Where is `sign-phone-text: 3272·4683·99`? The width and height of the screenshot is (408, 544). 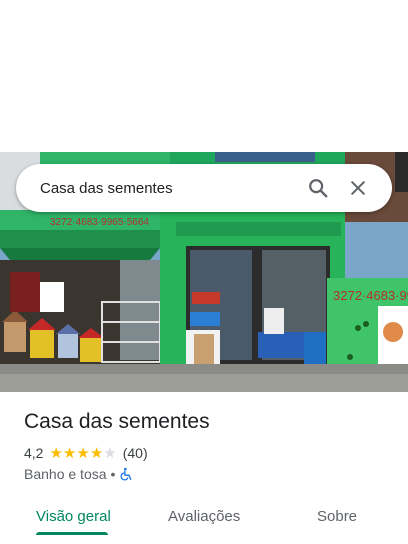 sign-phone-text: 3272·4683·99 is located at coordinates (370, 295).